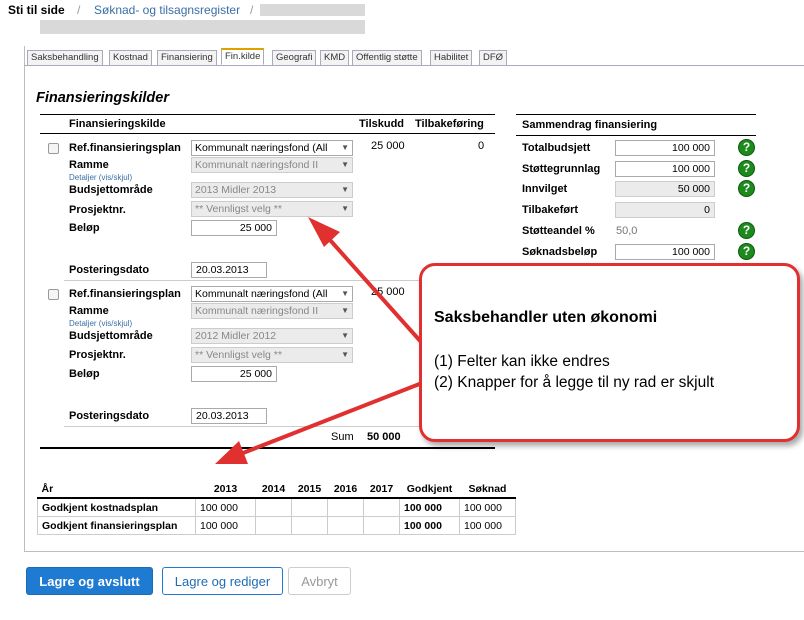 The height and width of the screenshot is (620, 804). I want to click on arrow-line-up, so click(376, 291).